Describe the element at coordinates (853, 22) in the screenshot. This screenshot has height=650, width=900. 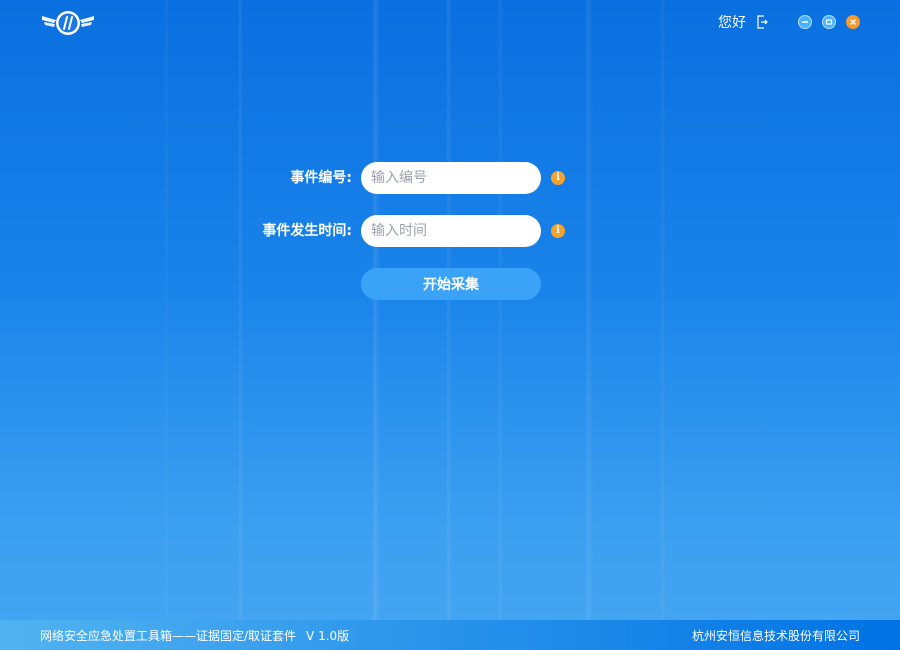
I see `close-icon` at that location.